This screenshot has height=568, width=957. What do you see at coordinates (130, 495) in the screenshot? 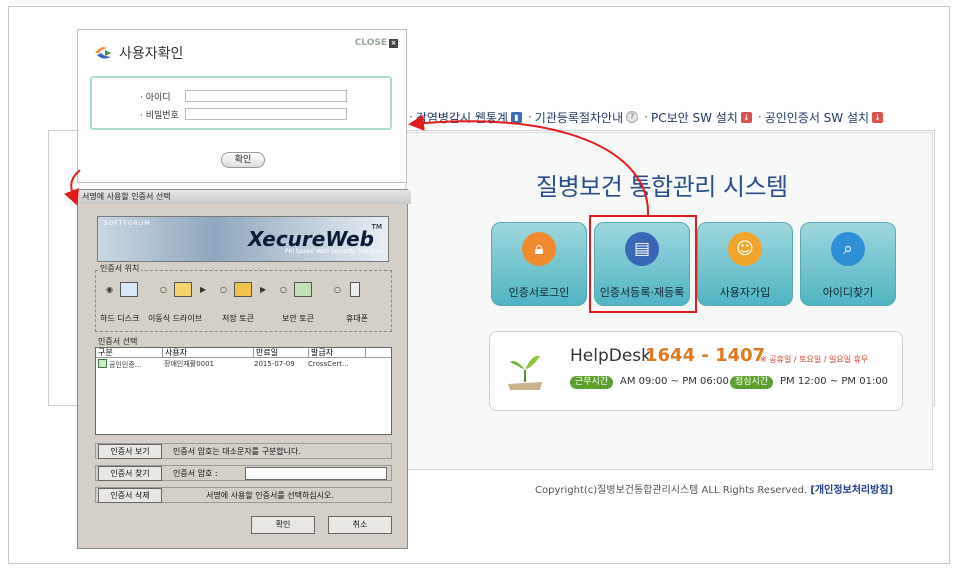
I see `delete-cert-button: 인증서 삭제` at bounding box center [130, 495].